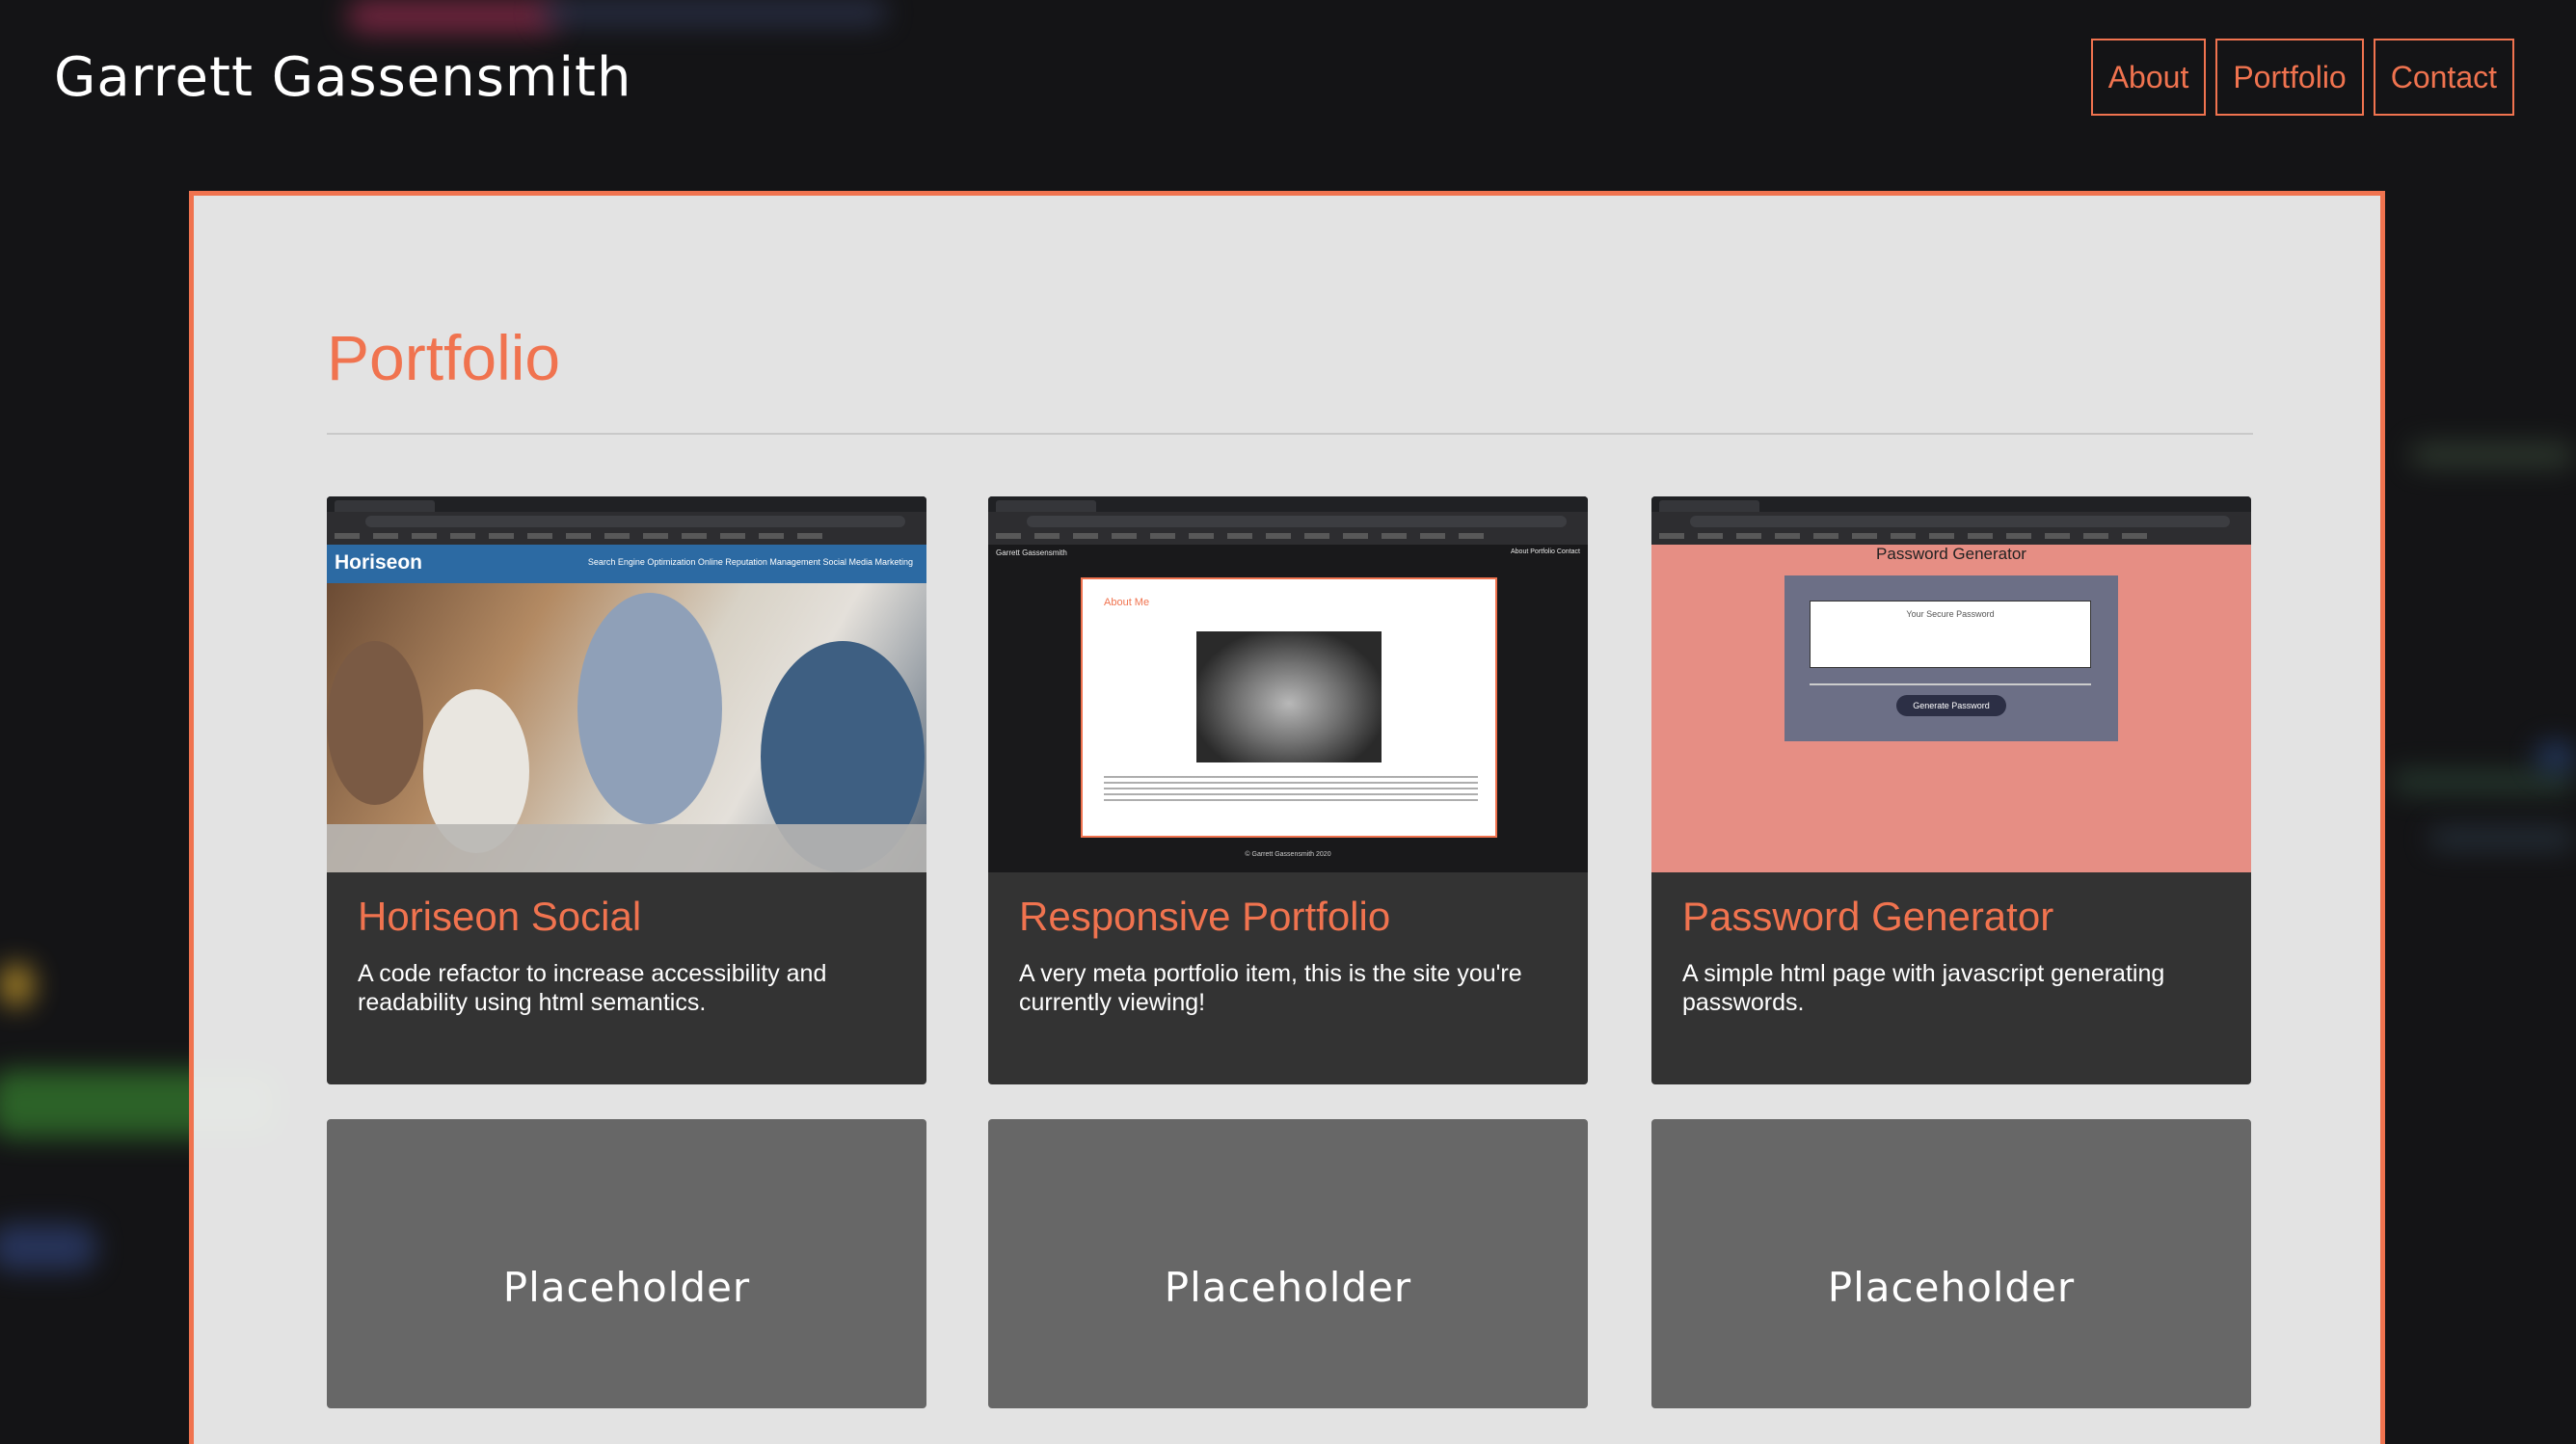 The image size is (2576, 1444). Describe the element at coordinates (1127, 602) in the screenshot. I see `about-me-heading: About Me` at that location.